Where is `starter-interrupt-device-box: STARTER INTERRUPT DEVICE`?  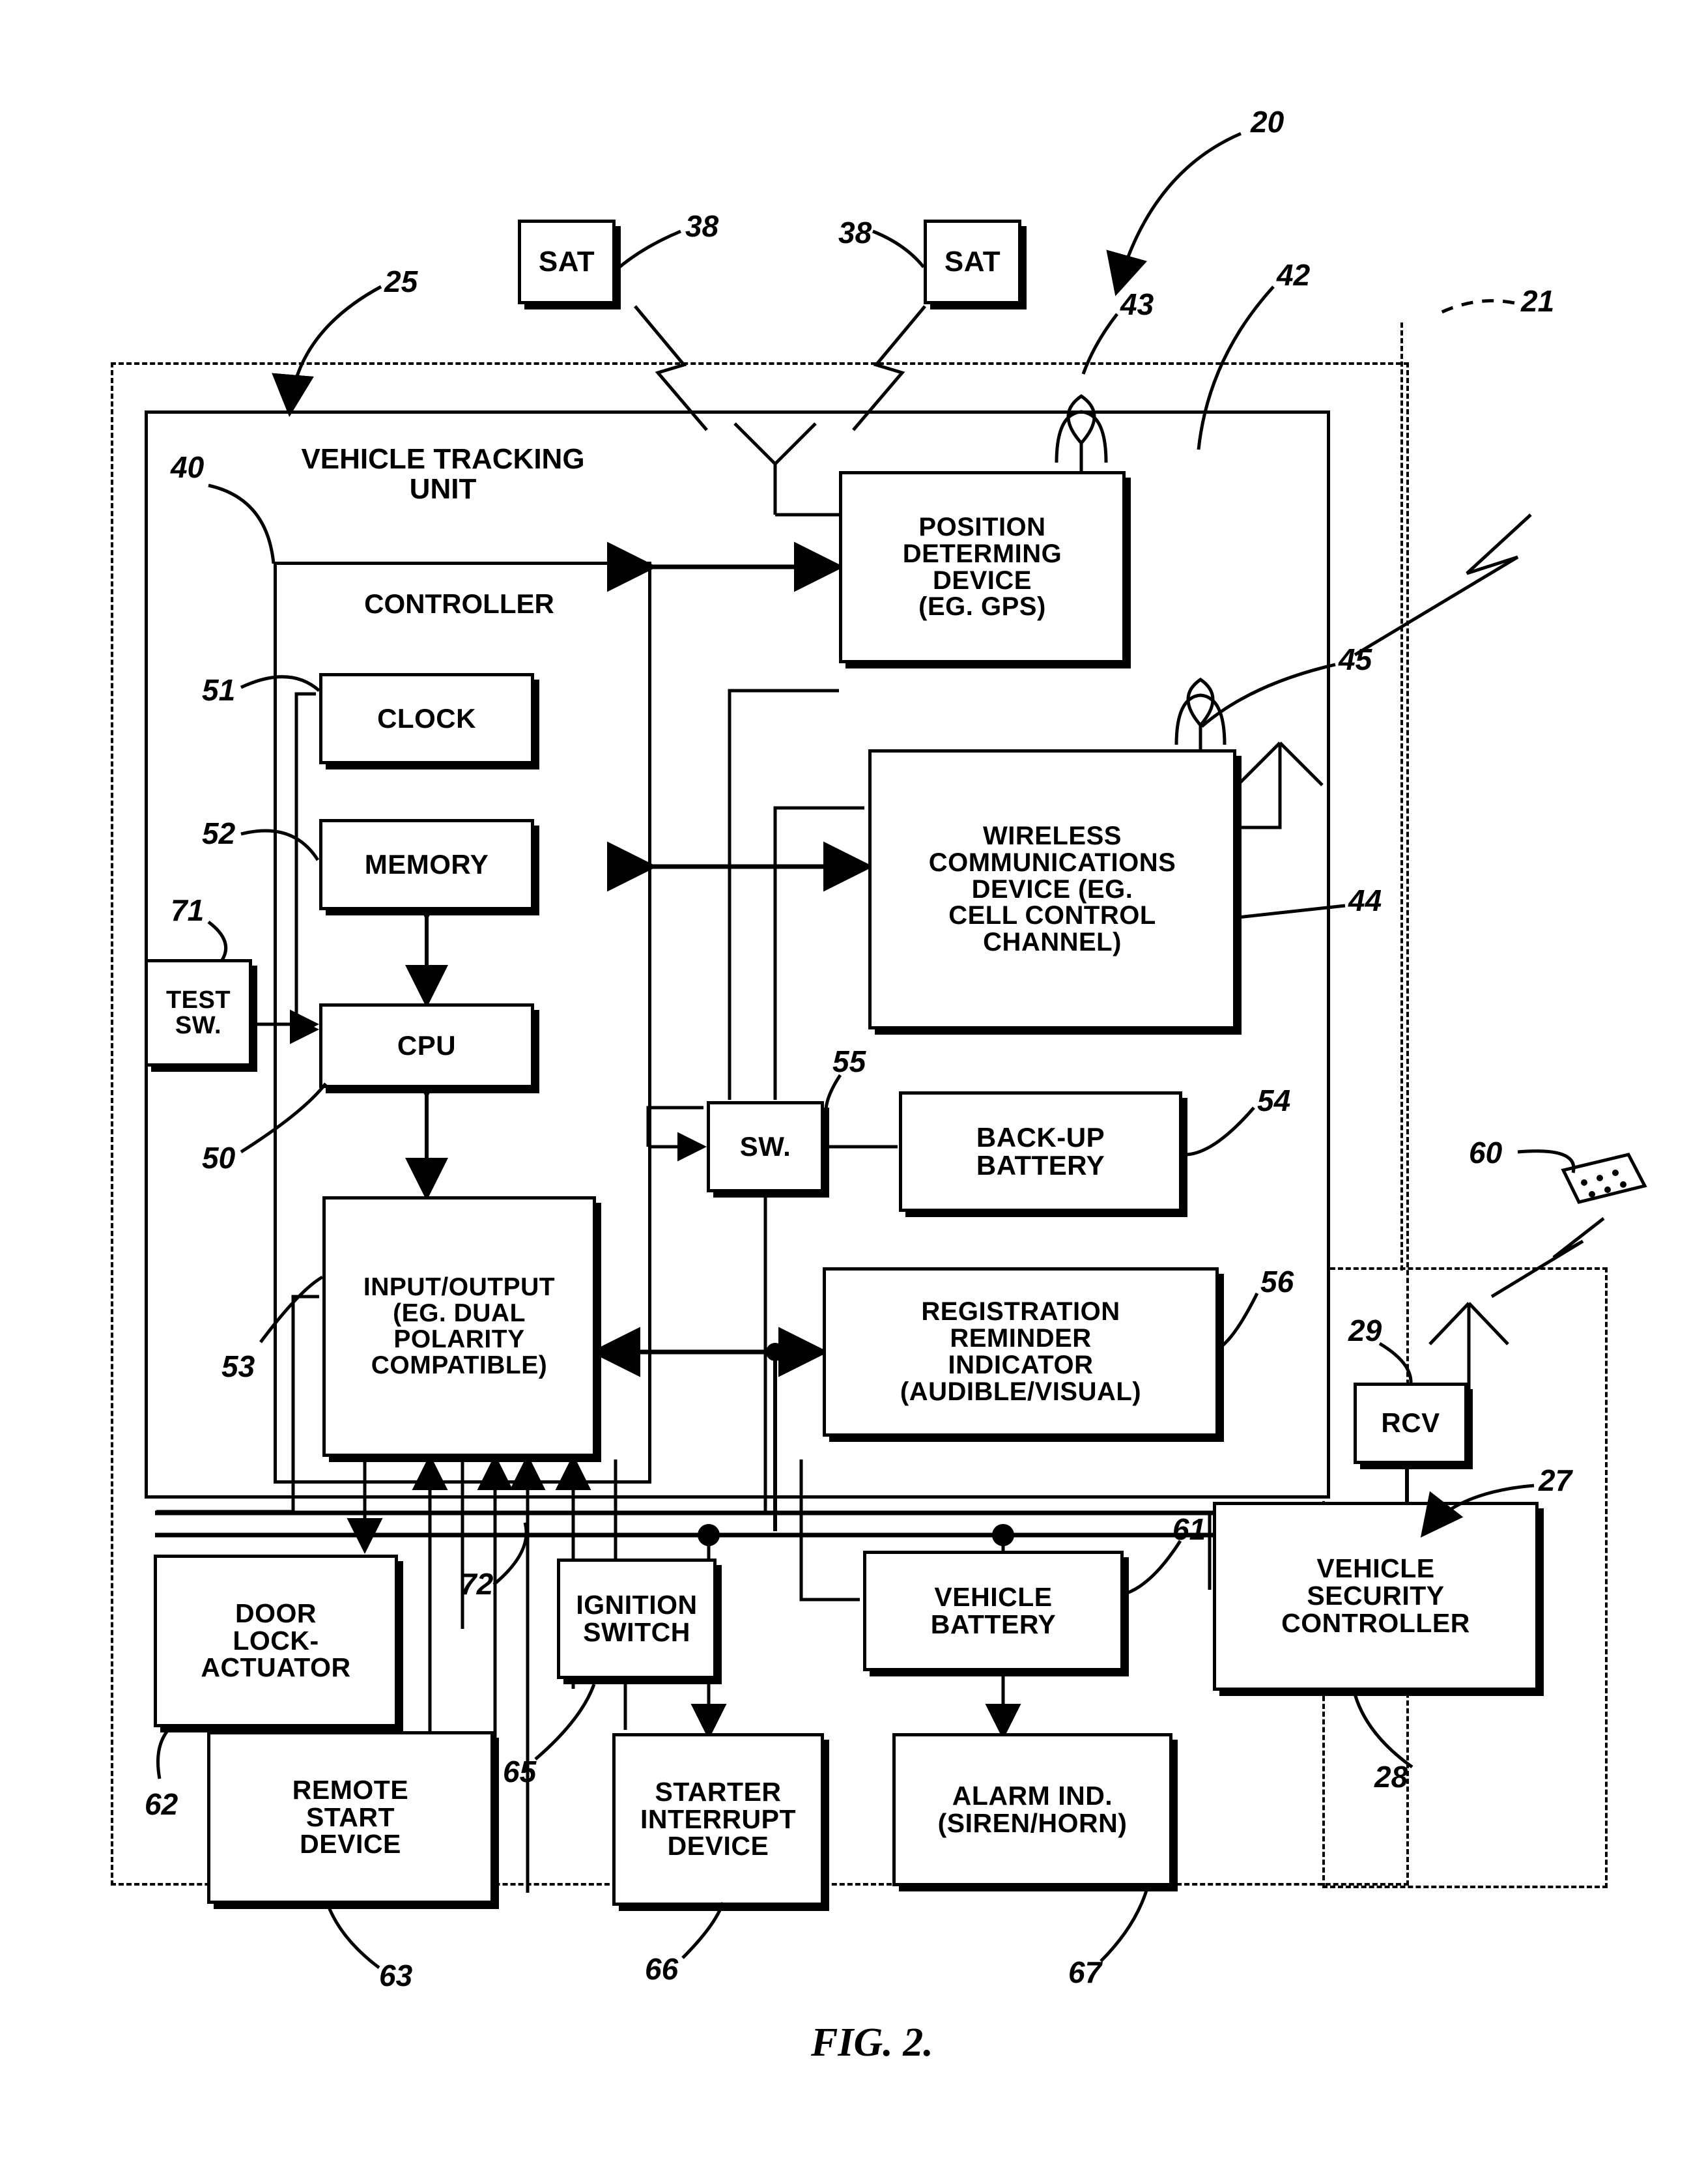
starter-interrupt-device-box: STARTER INTERRUPT DEVICE is located at coordinates (718, 1820).